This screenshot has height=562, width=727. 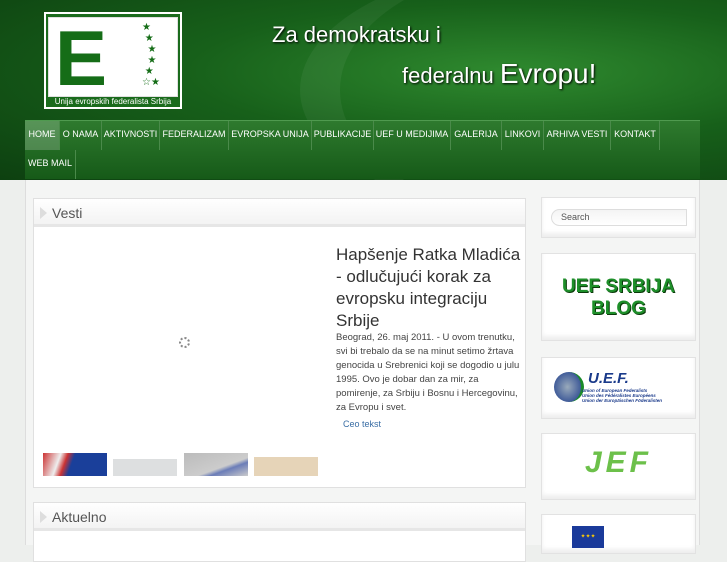 I want to click on nav-uef-u-medijima: UEF U MEDIJIMA, so click(x=412, y=135).